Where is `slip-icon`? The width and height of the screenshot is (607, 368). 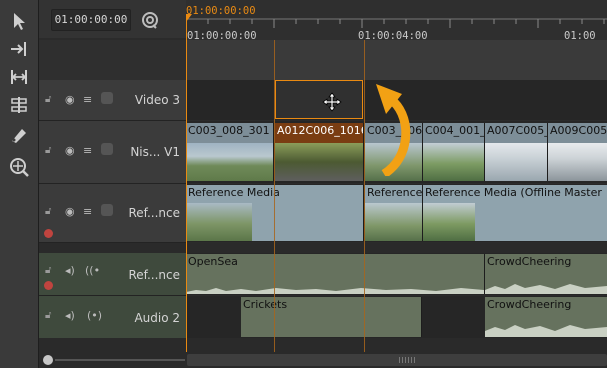 slip-icon is located at coordinates (19, 77).